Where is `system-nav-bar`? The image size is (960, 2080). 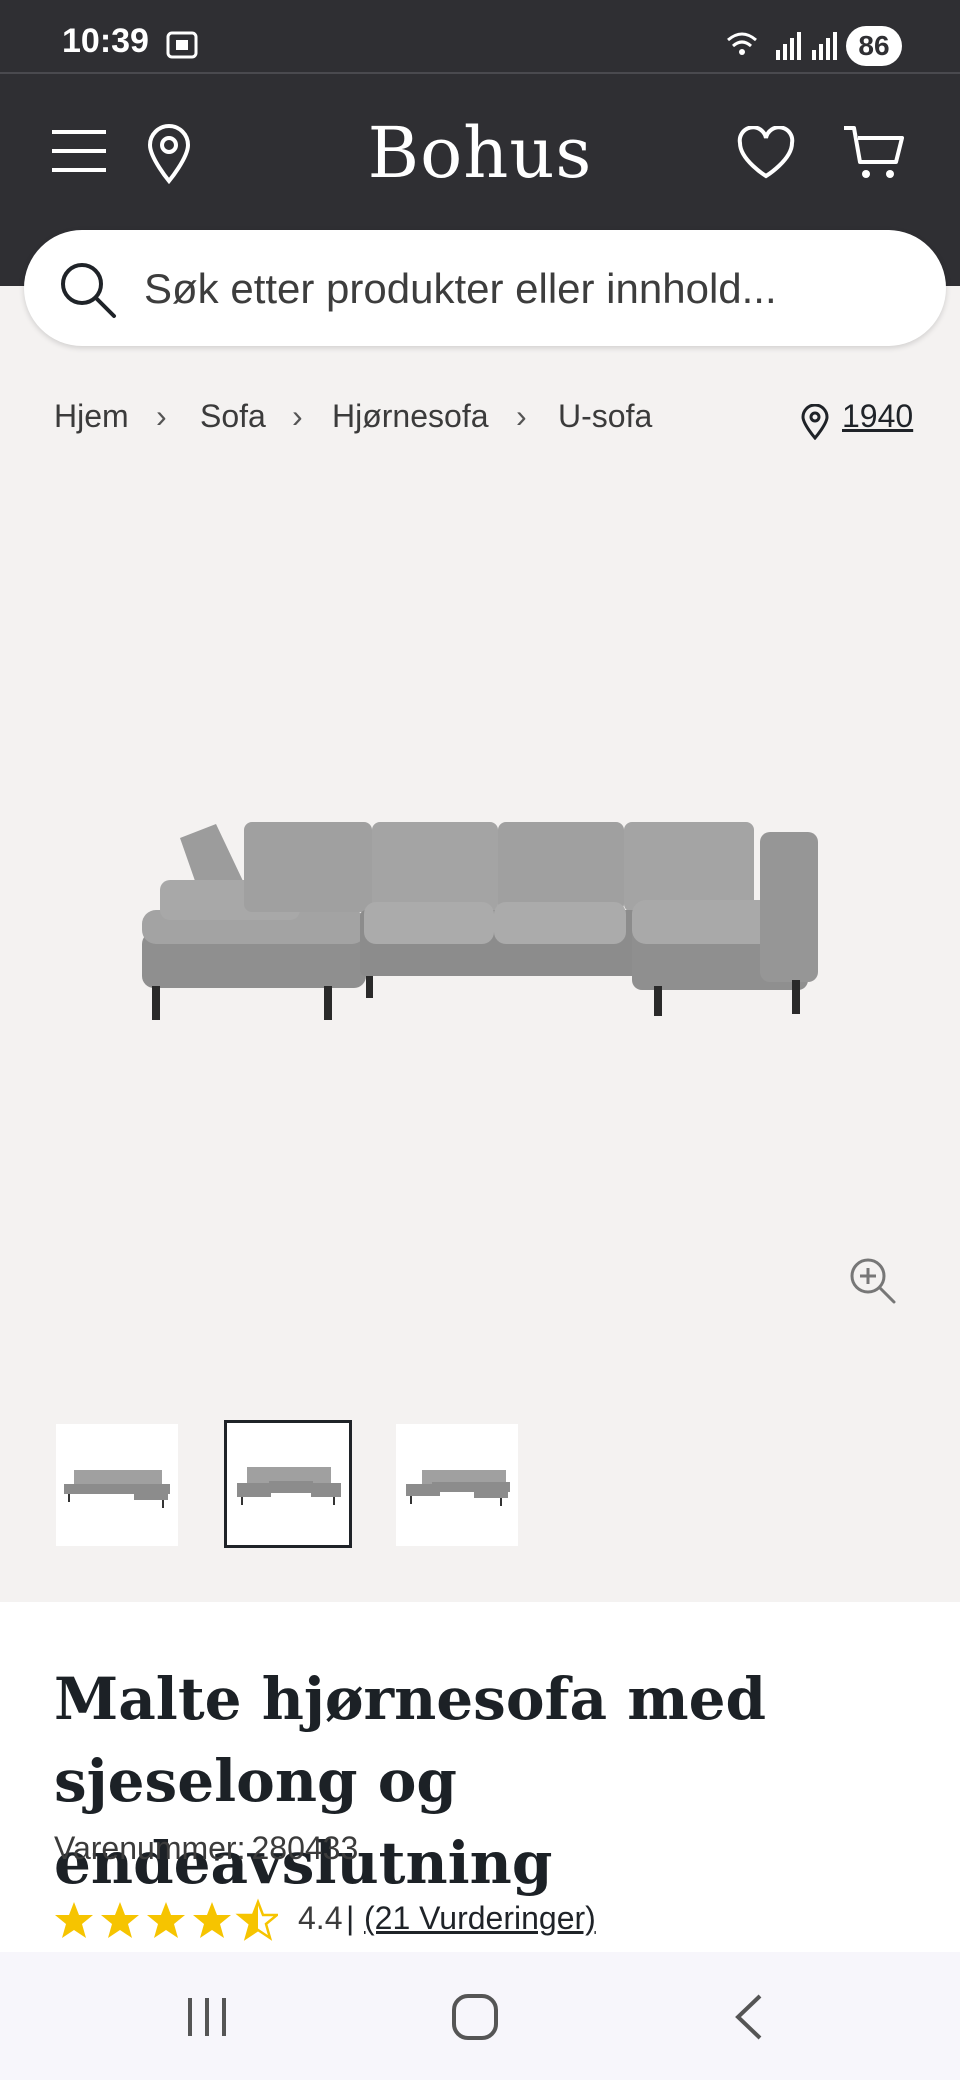
system-nav-bar is located at coordinates (480, 2016).